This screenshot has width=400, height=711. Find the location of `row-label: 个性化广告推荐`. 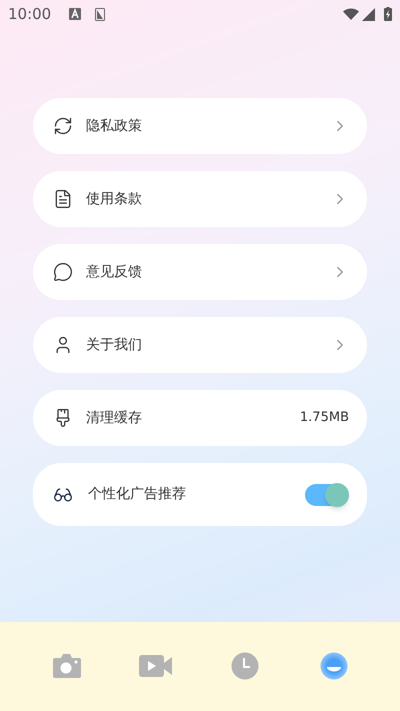

row-label: 个性化广告推荐 is located at coordinates (137, 494).